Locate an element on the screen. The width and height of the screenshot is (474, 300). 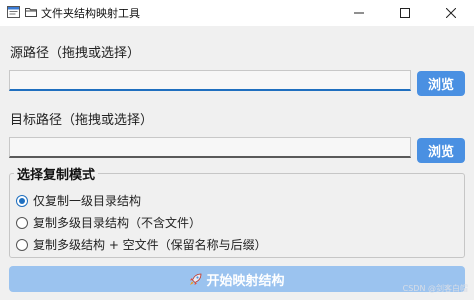
window-title: 文件夹结构映射工具 is located at coordinates (90, 13).